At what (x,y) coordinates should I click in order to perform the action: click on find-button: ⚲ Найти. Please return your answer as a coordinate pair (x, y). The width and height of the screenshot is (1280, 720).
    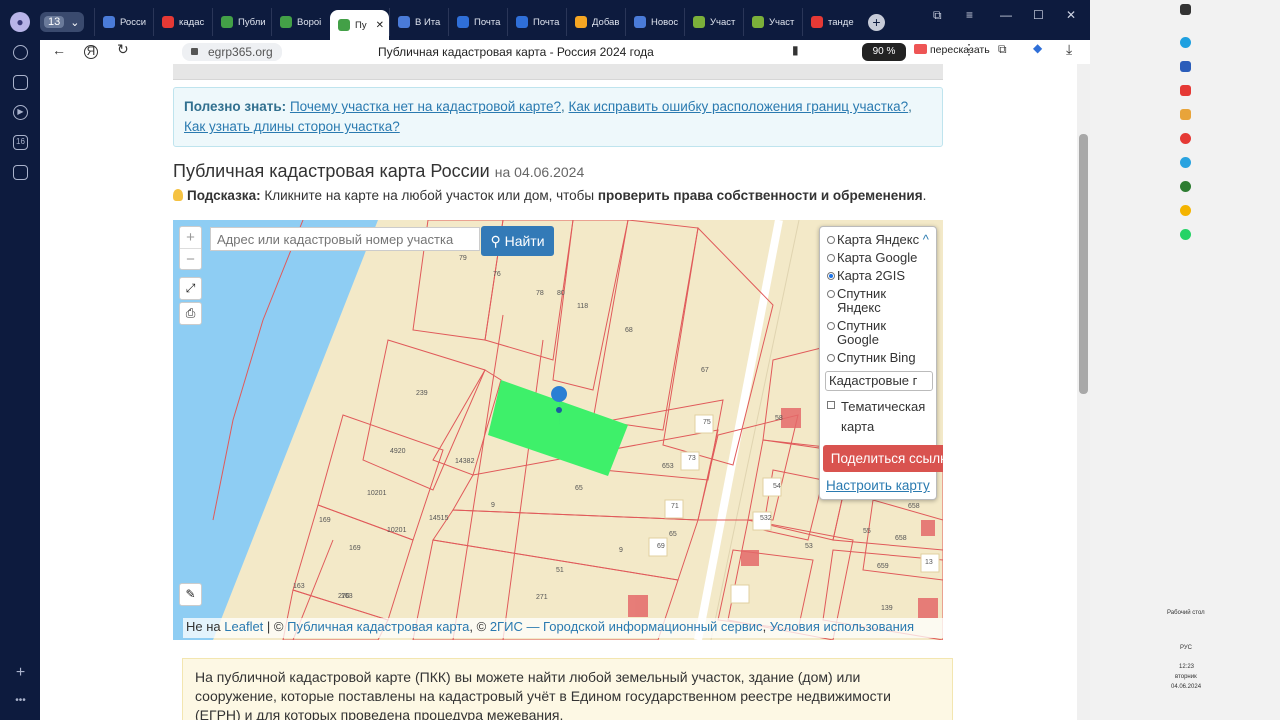
    Looking at the image, I should click on (517, 241).